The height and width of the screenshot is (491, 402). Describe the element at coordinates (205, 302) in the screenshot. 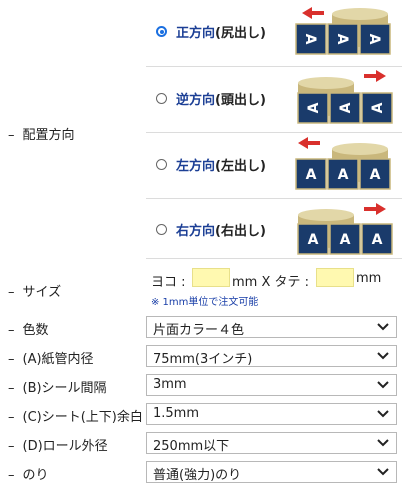

I see `size-note: ※ 1mm単位で注文可能` at that location.